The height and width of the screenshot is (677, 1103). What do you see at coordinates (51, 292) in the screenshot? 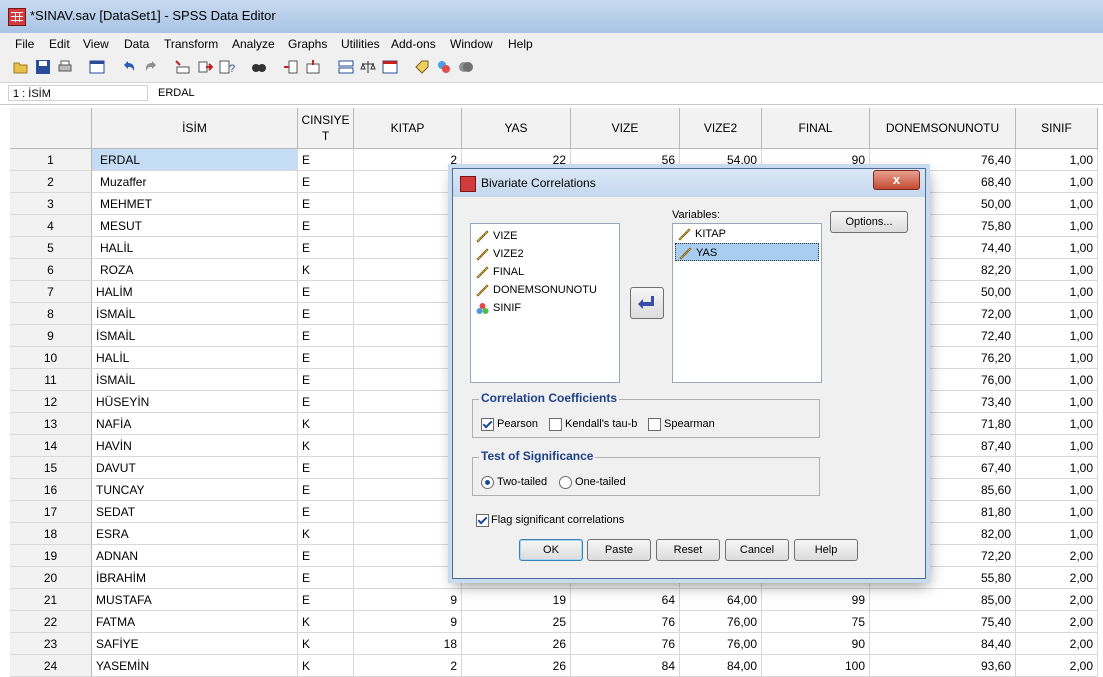
I see `row-header: 7` at bounding box center [51, 292].